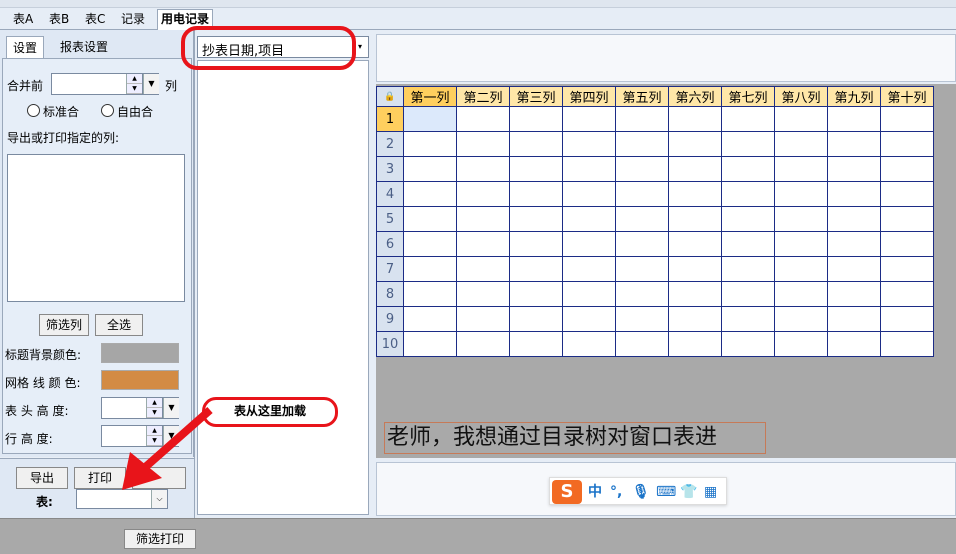 The image size is (956, 554). Describe the element at coordinates (710, 492) in the screenshot. I see `toolbox-icon: ▦` at that location.